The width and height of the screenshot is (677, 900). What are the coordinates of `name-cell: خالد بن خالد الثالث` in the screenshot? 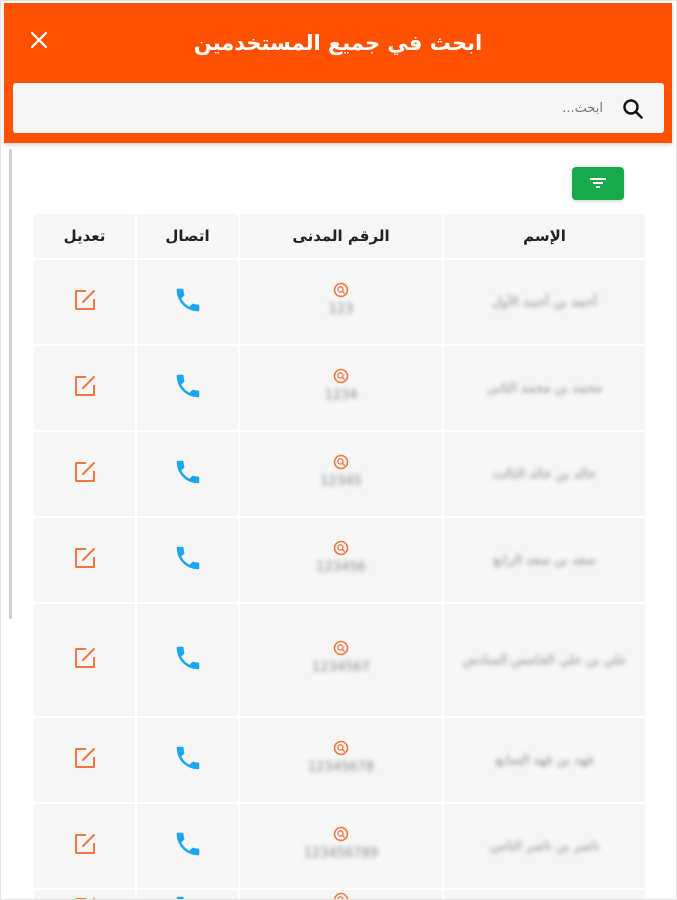 It's located at (544, 474).